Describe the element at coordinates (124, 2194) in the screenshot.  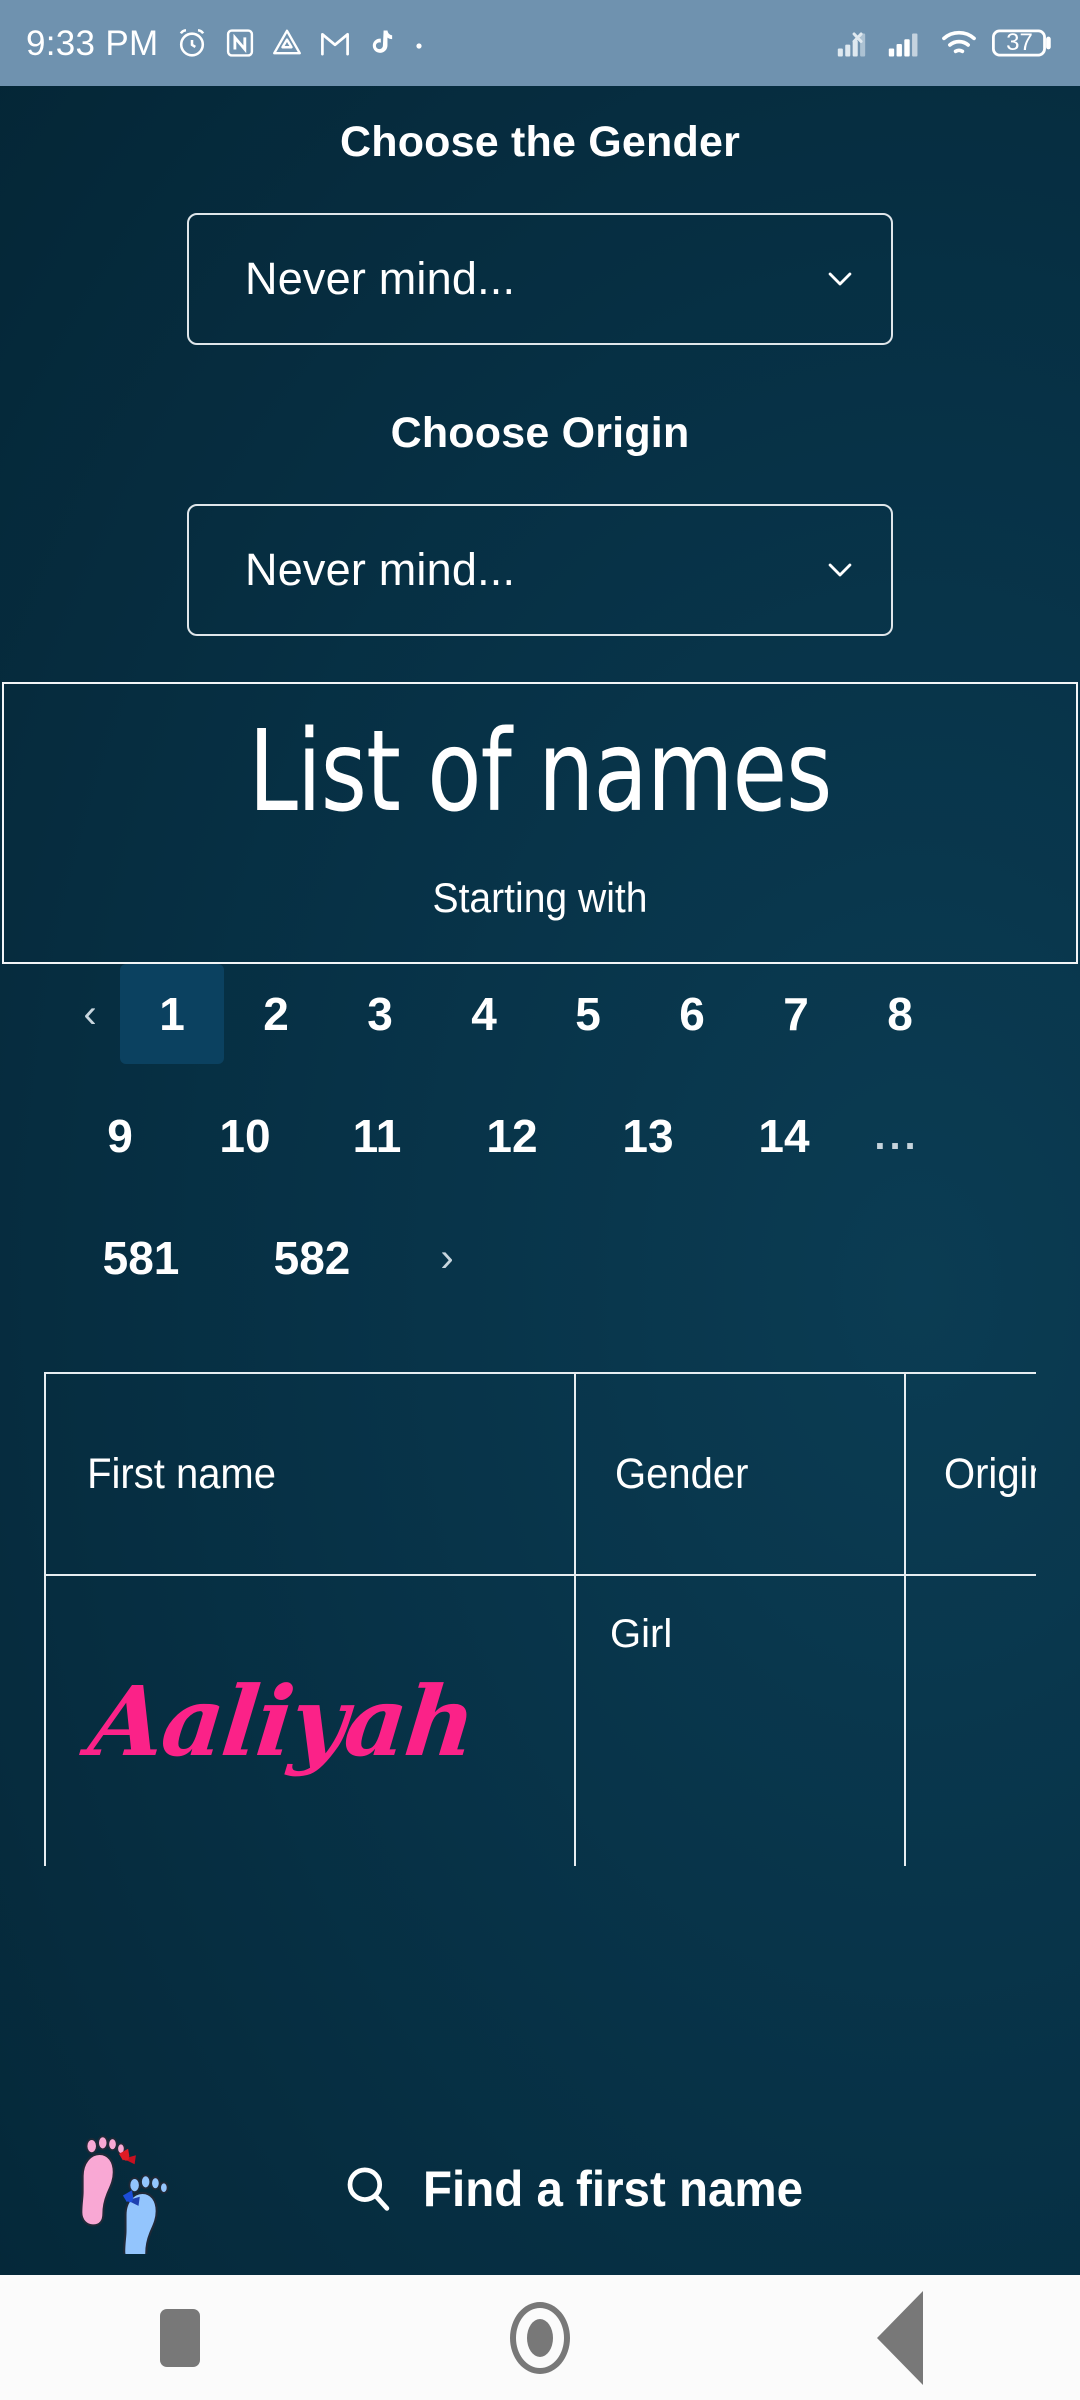
I see `baby-footprints-logo-icon` at that location.